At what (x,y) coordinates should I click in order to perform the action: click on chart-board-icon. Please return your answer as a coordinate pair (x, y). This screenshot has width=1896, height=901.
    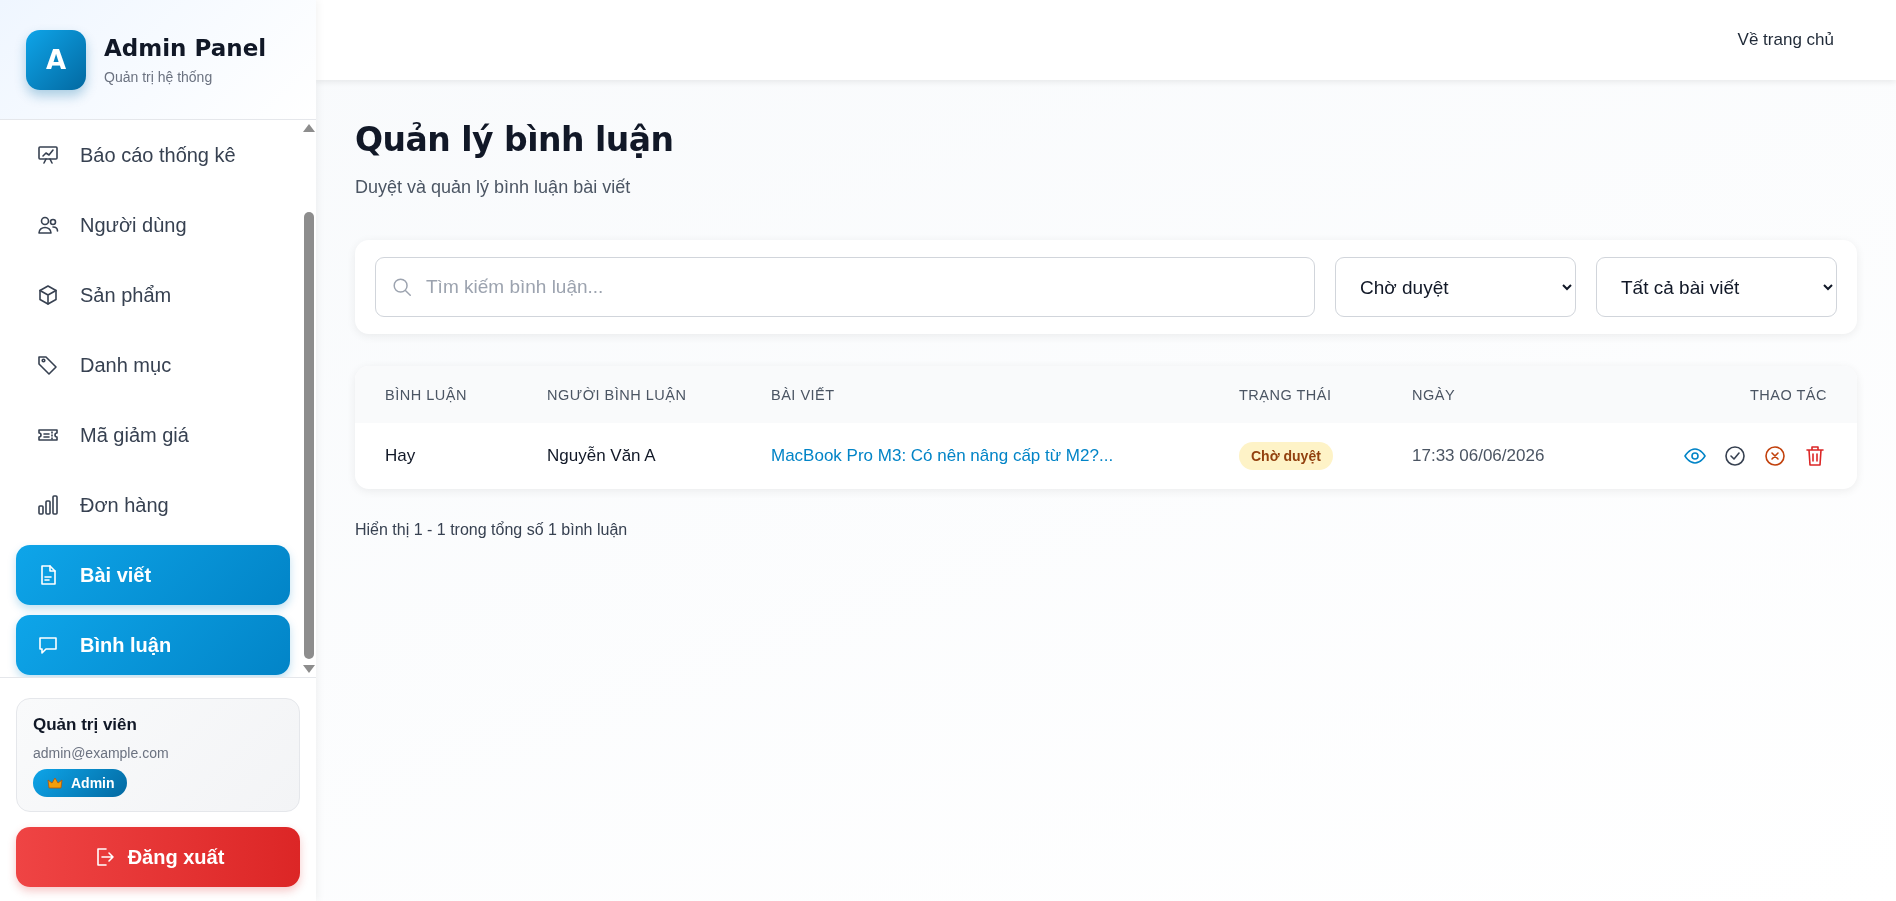
    Looking at the image, I should click on (48, 155).